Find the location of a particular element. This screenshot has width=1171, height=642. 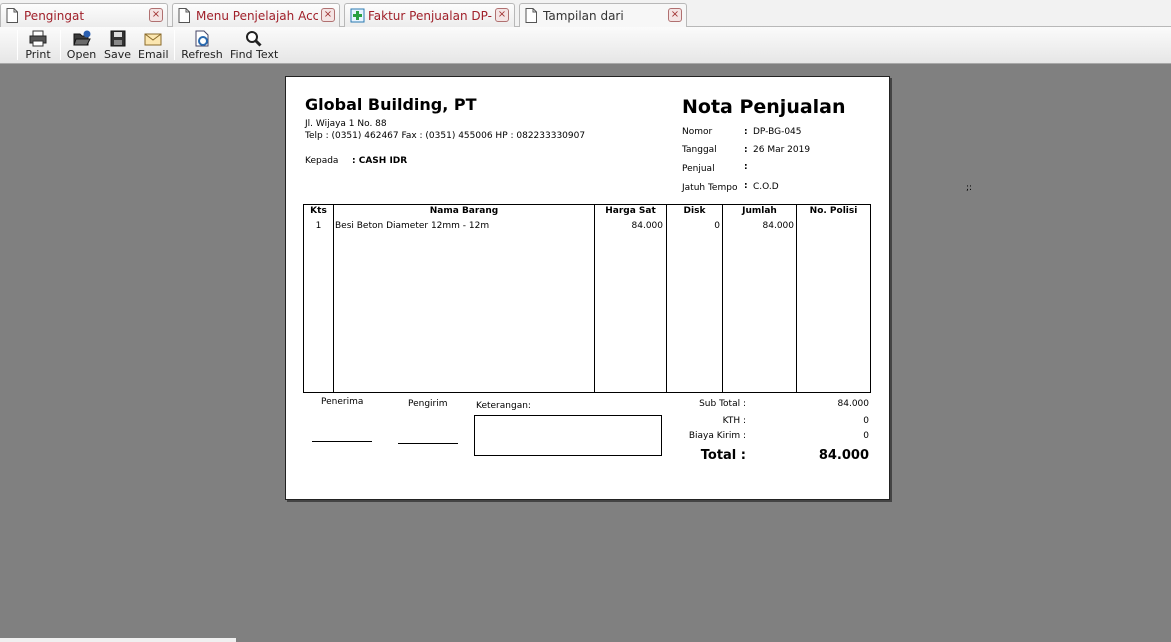

row-qty: 1 is located at coordinates (318, 226).